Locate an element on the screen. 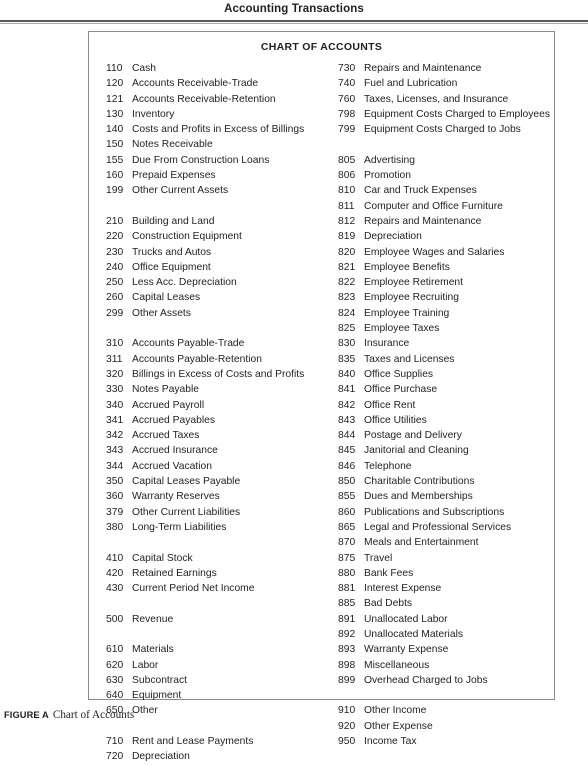 This screenshot has height=765, width=588. account-label: Legal and Professional Services is located at coordinates (438, 527).